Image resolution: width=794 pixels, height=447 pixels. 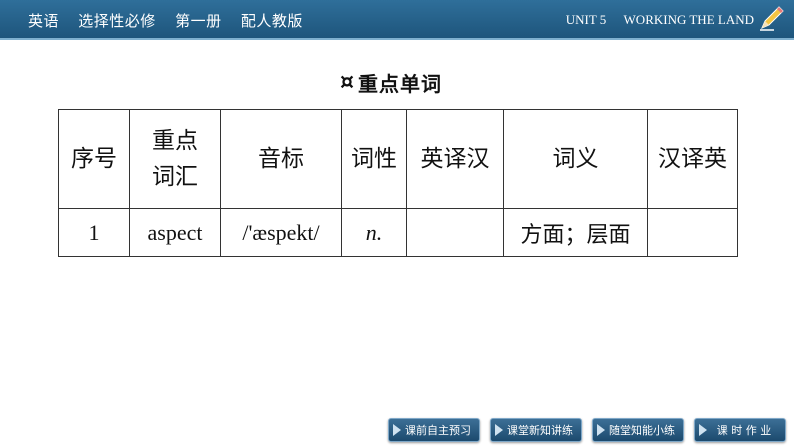 I want to click on header-subject: 英语, so click(x=44, y=21).